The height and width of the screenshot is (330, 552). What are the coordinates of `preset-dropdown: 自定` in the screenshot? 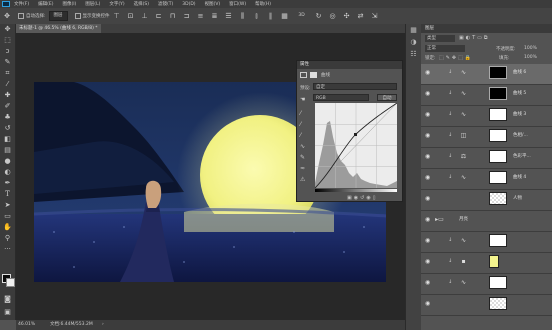 It's located at (355, 86).